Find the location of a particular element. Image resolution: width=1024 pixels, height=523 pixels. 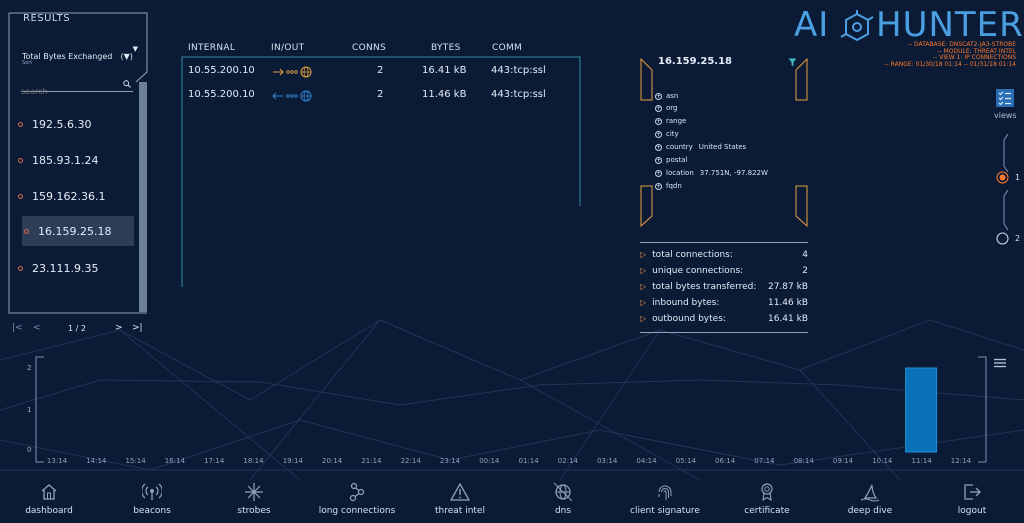

timeline-bracket-right is located at coordinates (982, 409).